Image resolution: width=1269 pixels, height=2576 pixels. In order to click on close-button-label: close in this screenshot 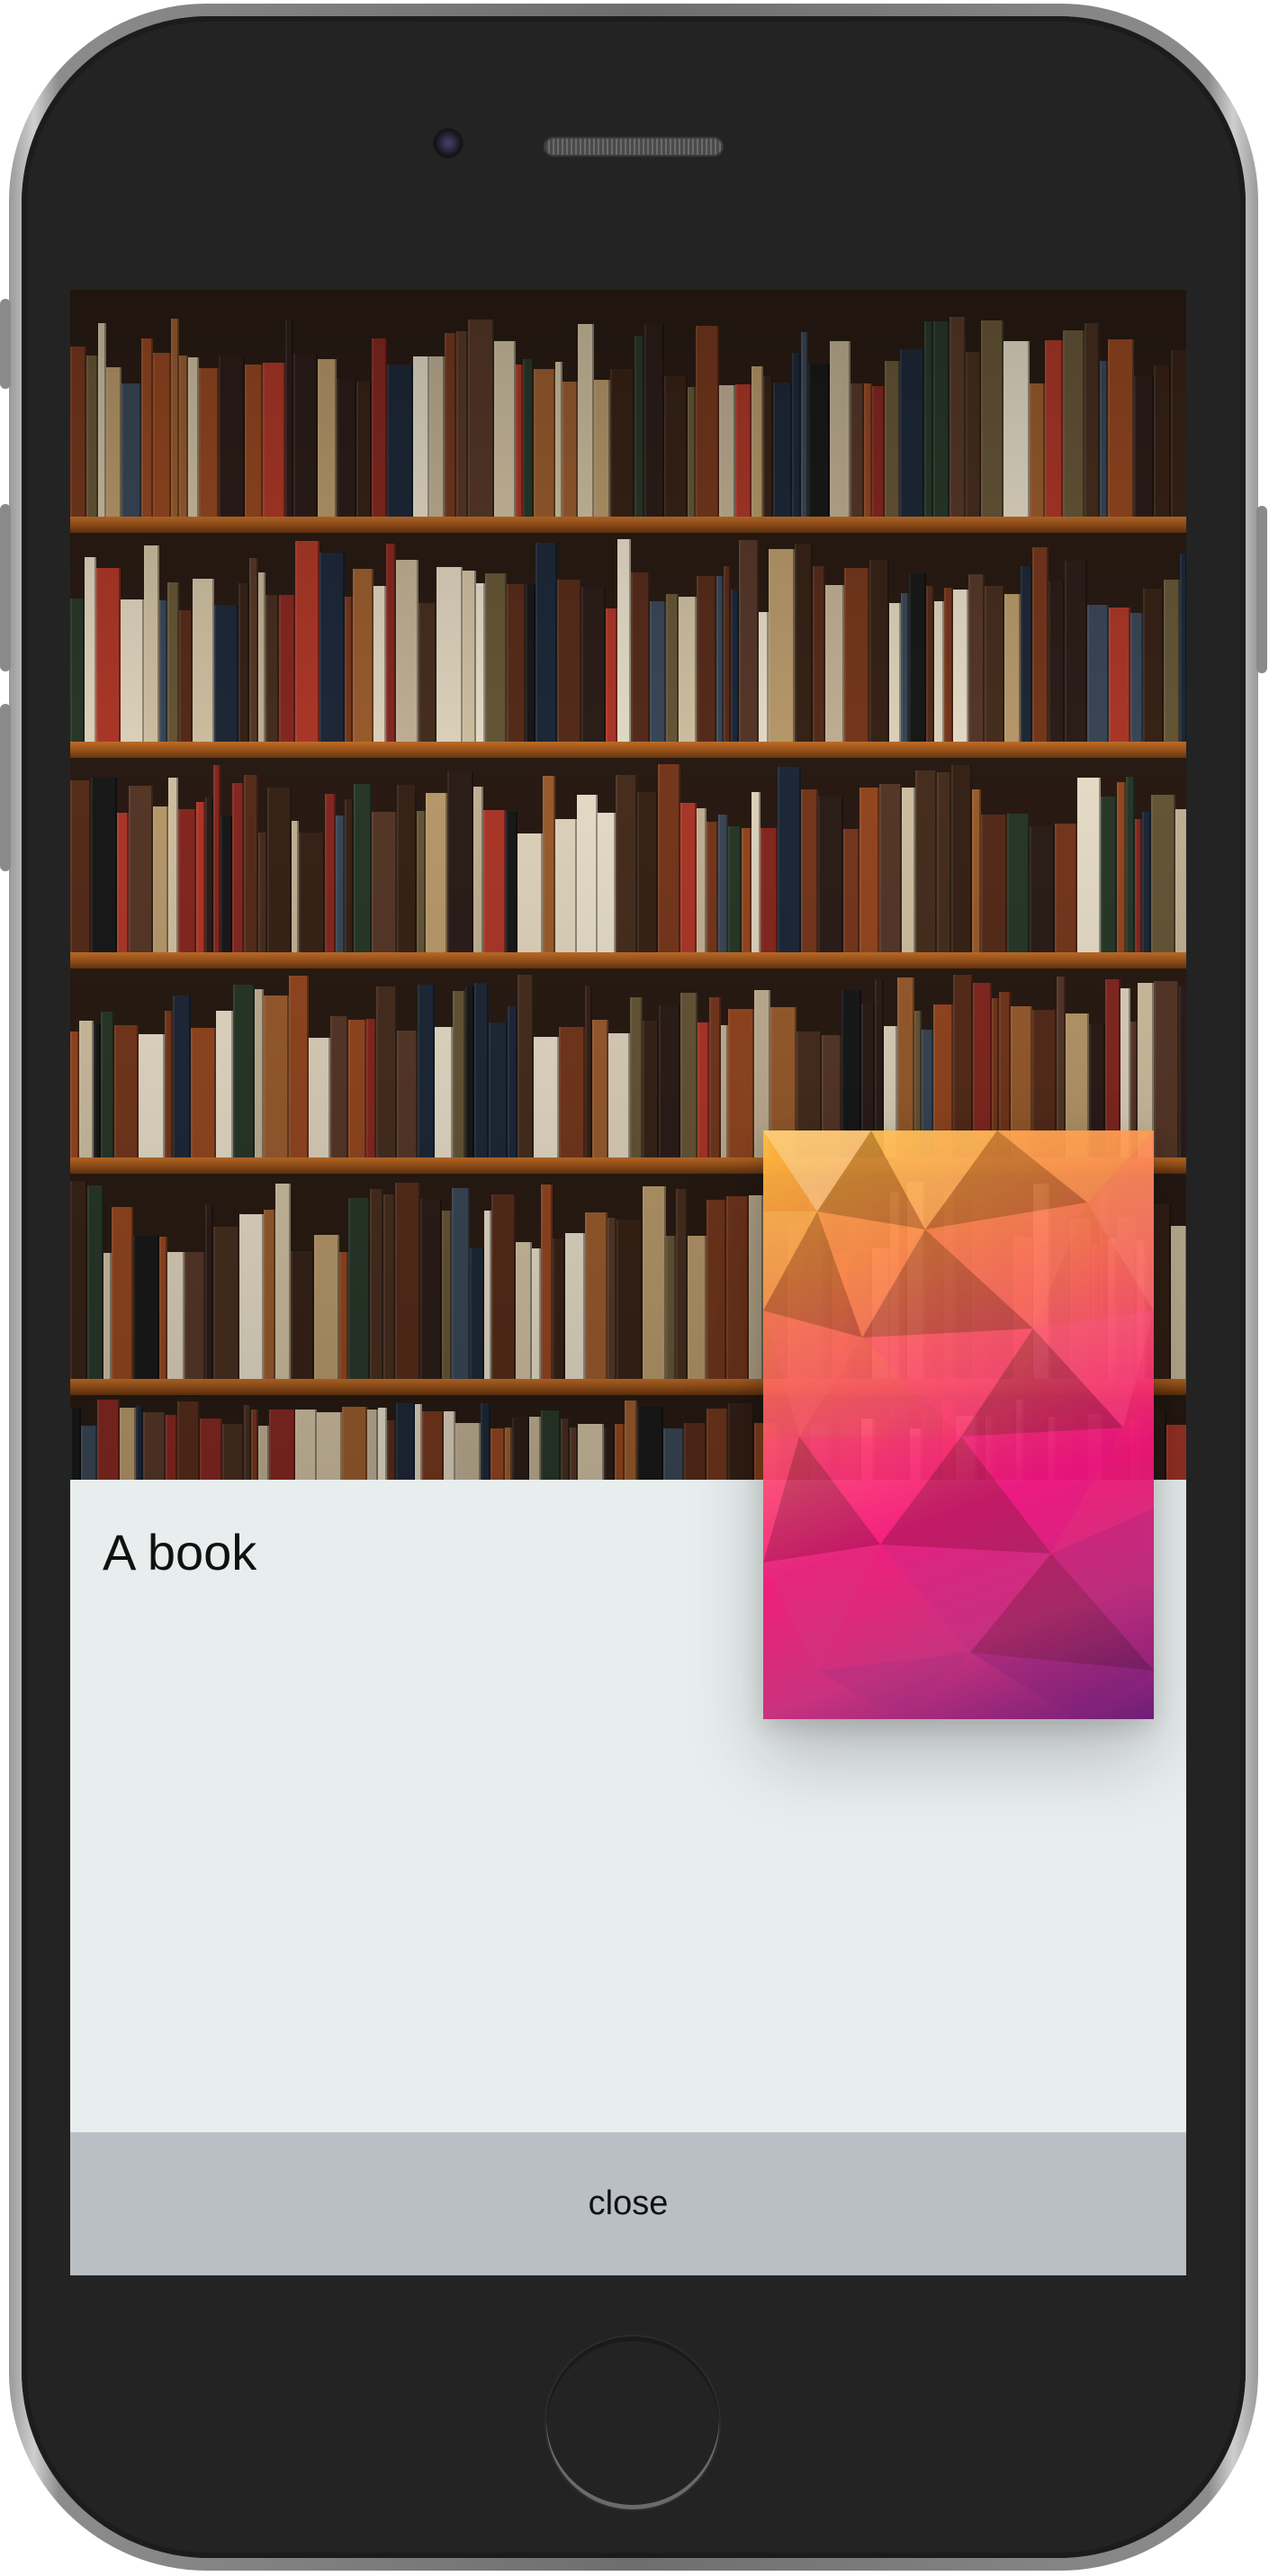, I will do `click(628, 2203)`.